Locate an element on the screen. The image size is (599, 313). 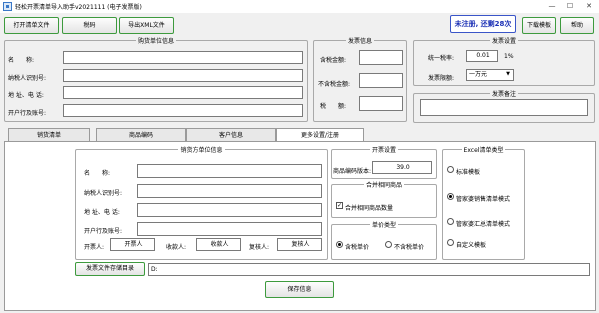
tax-amount-label: 税 额: is located at coordinates (333, 106).